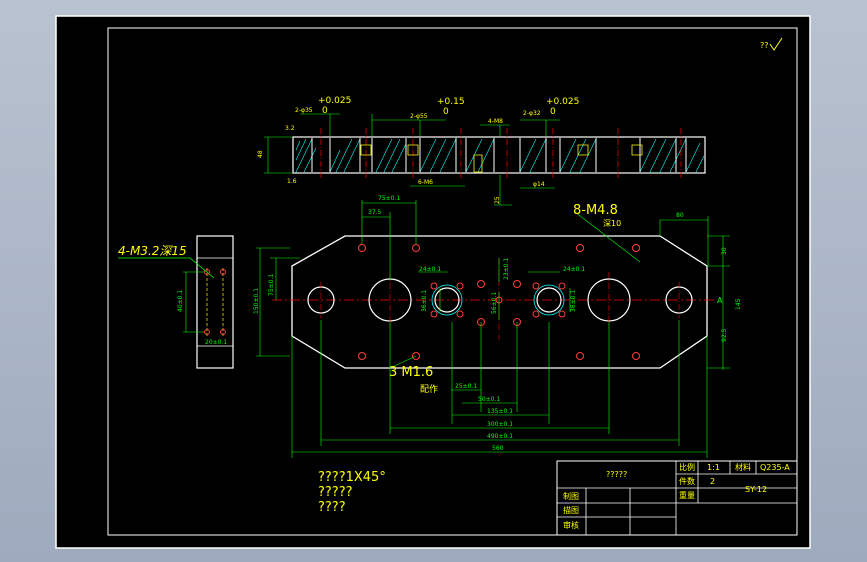  What do you see at coordinates (180, 301) in the screenshot?
I see `side-dim-40: 40±0.1` at bounding box center [180, 301].